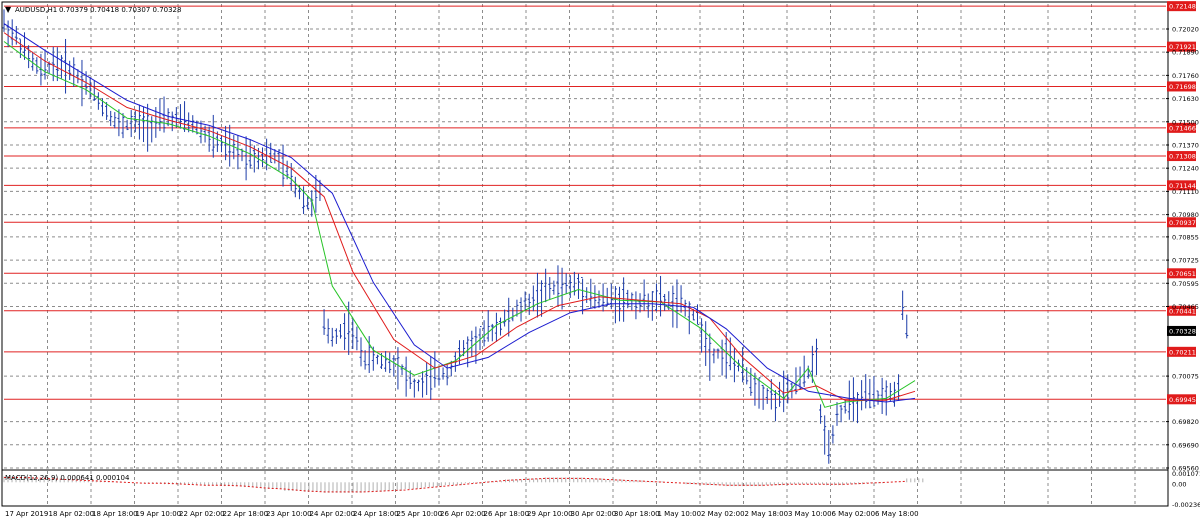 This screenshot has height=527, width=1200. What do you see at coordinates (1185, 445) in the screenshot?
I see `y-tick-label: 0.69690` at bounding box center [1185, 445].